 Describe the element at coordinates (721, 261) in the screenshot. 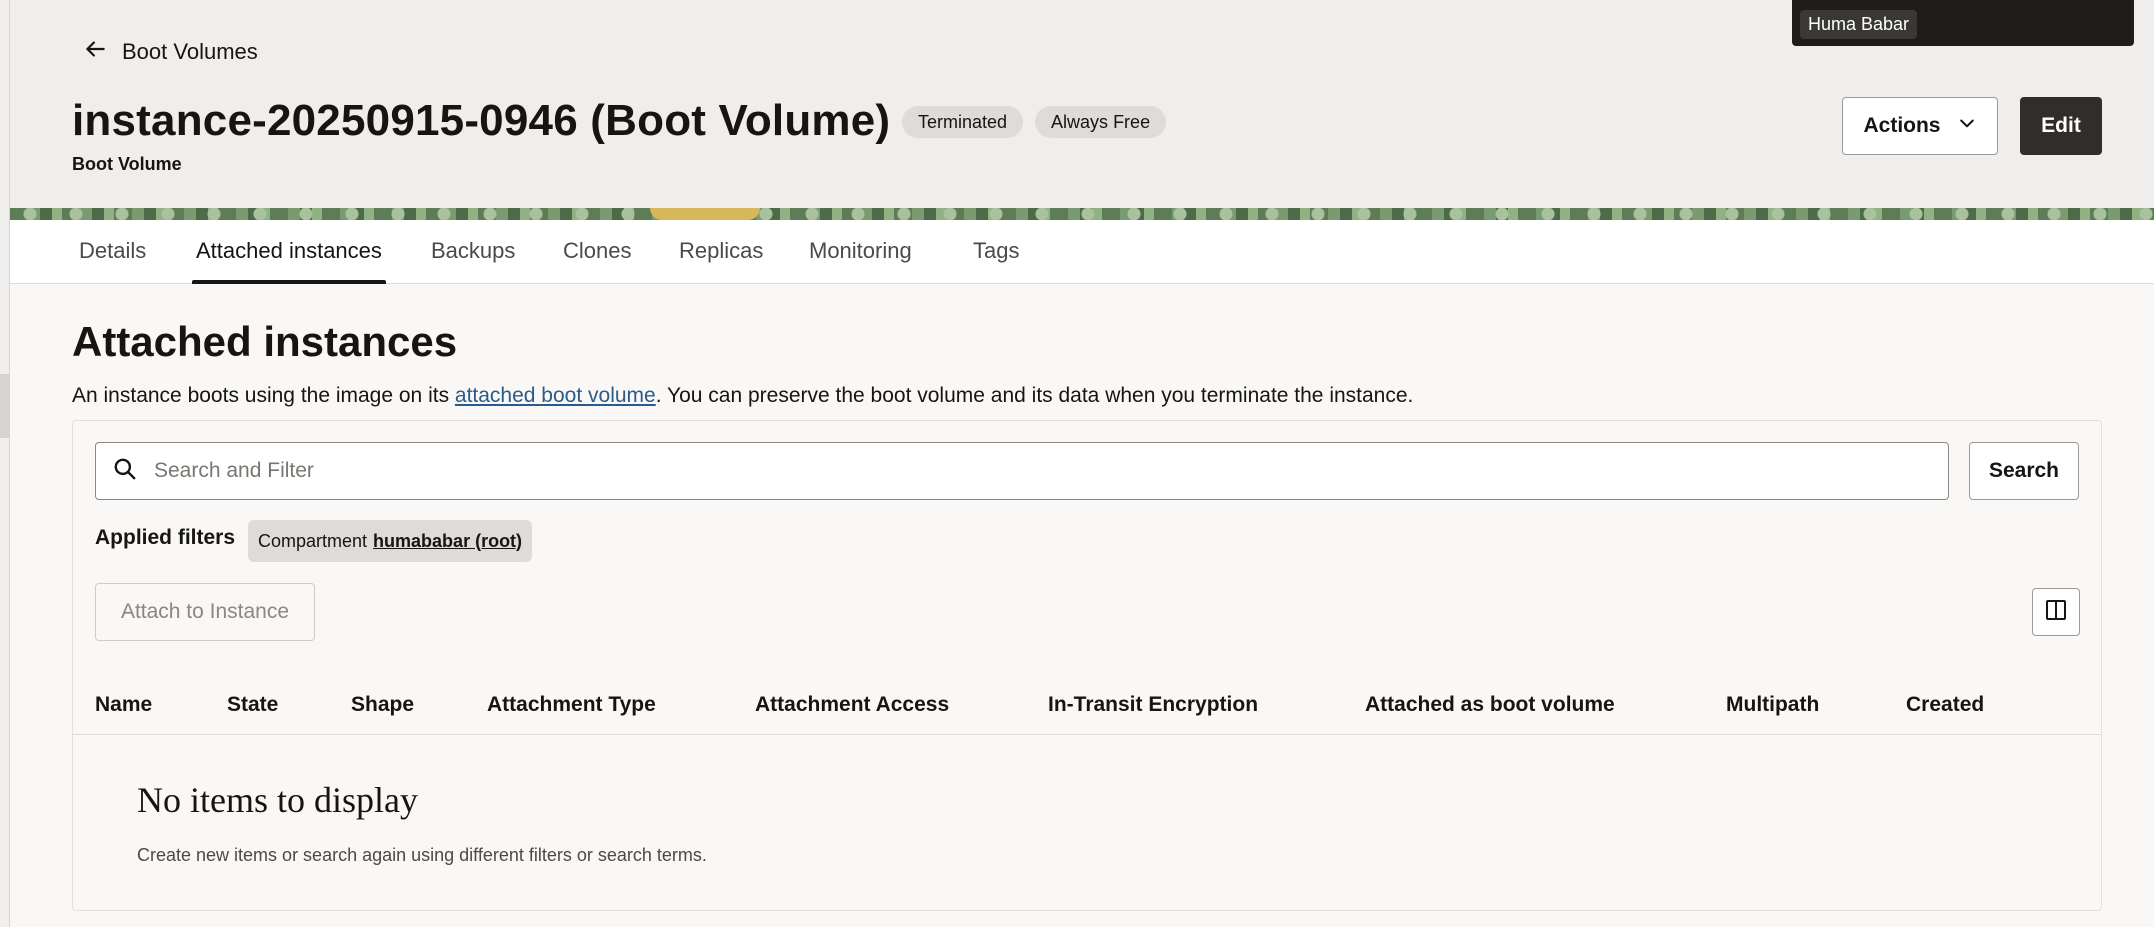

I see `tab-replicas: Replicas` at that location.